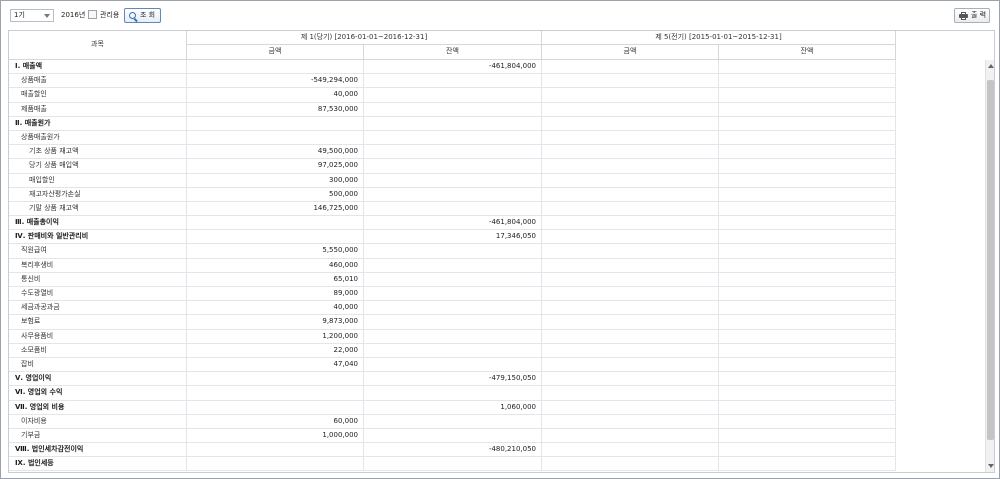 This screenshot has width=1000, height=479. What do you see at coordinates (98, 67) in the screenshot?
I see `row-subject: Ⅰ. 매출액` at bounding box center [98, 67].